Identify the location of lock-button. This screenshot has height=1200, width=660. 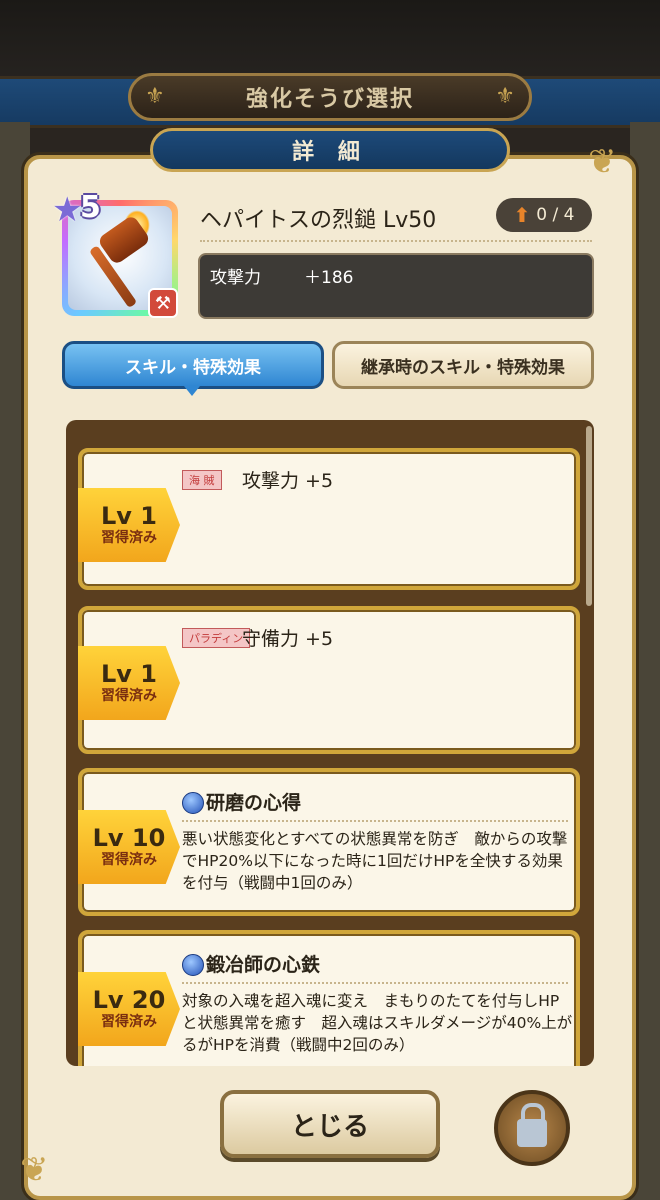
(532, 1128).